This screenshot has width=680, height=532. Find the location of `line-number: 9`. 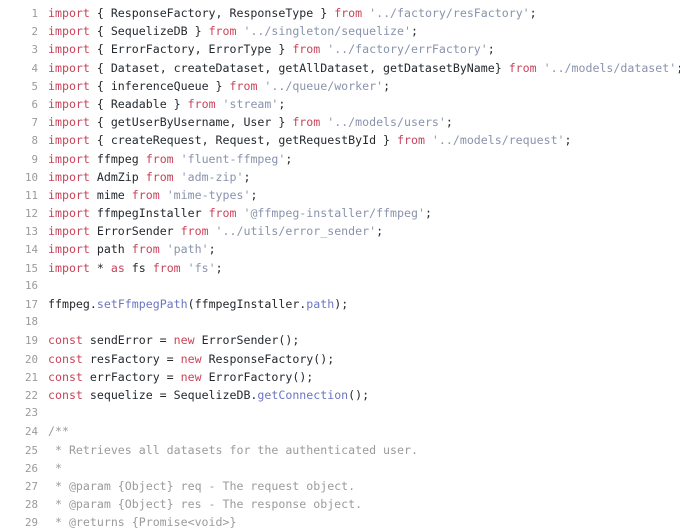

line-number: 9 is located at coordinates (34, 159).